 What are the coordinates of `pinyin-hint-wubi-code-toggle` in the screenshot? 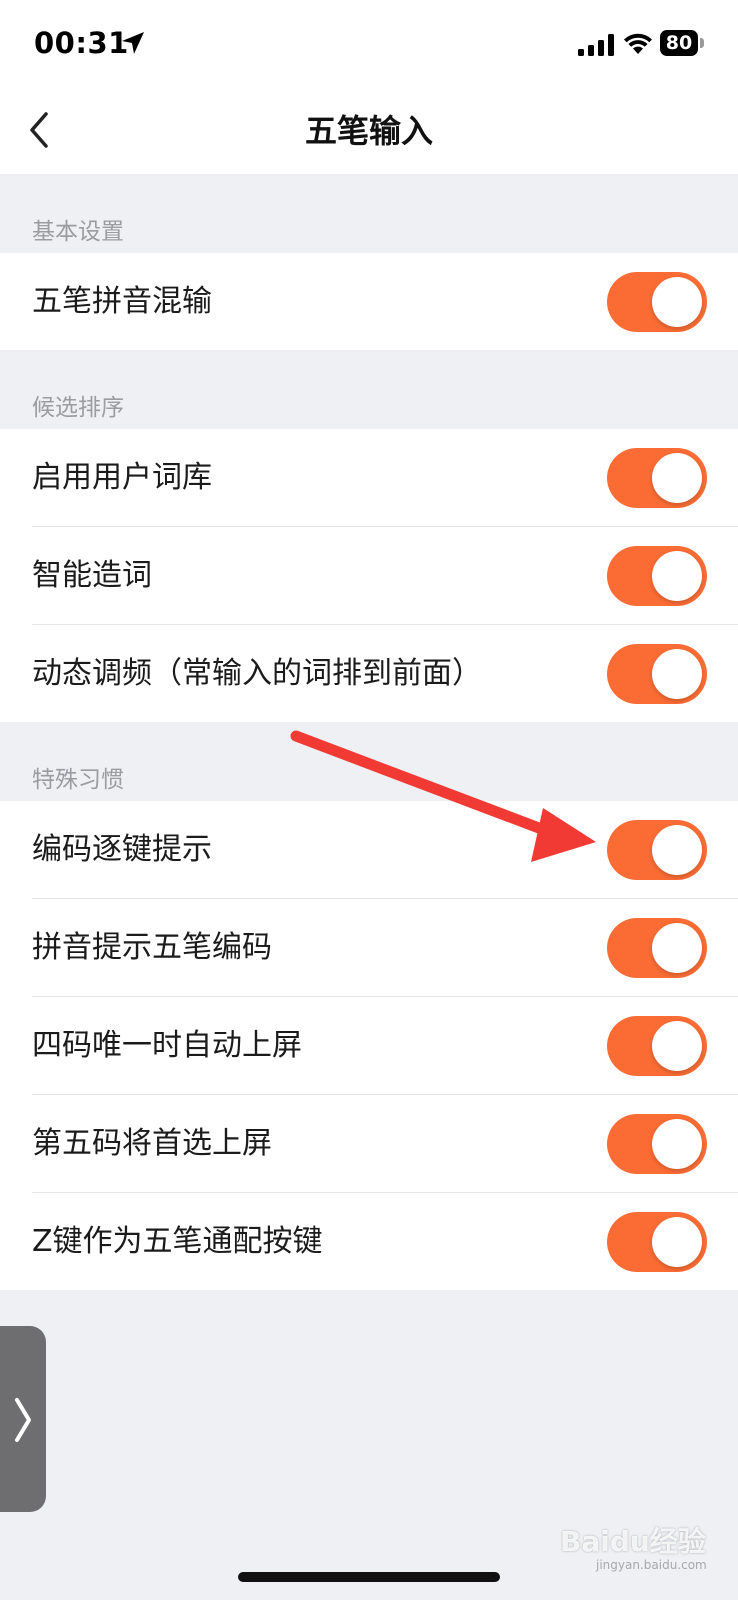 It's located at (657, 948).